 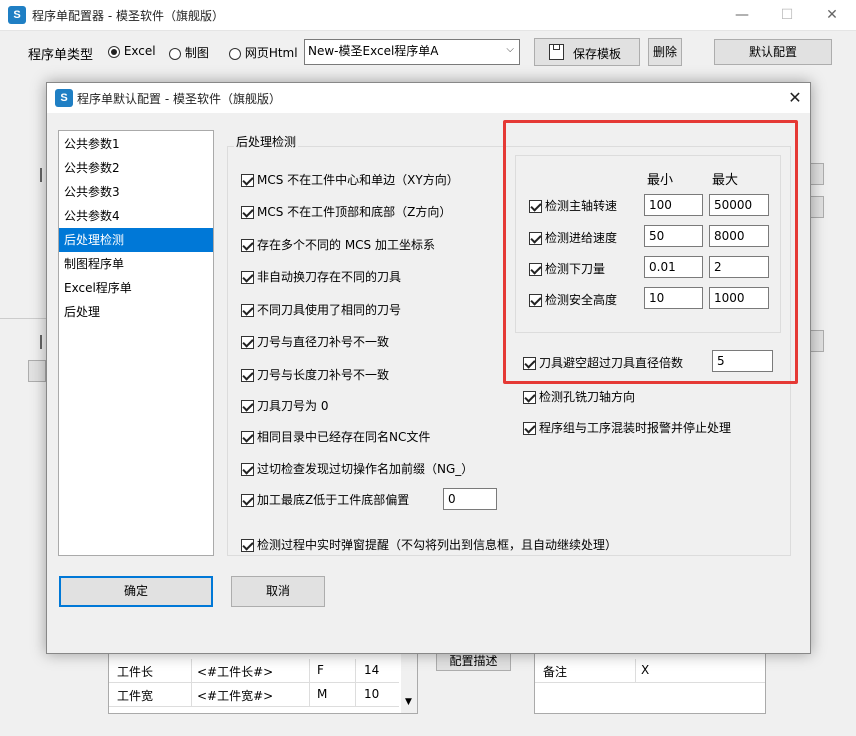 What do you see at coordinates (650, 671) in the screenshot?
I see `table-row: 备注 X` at bounding box center [650, 671].